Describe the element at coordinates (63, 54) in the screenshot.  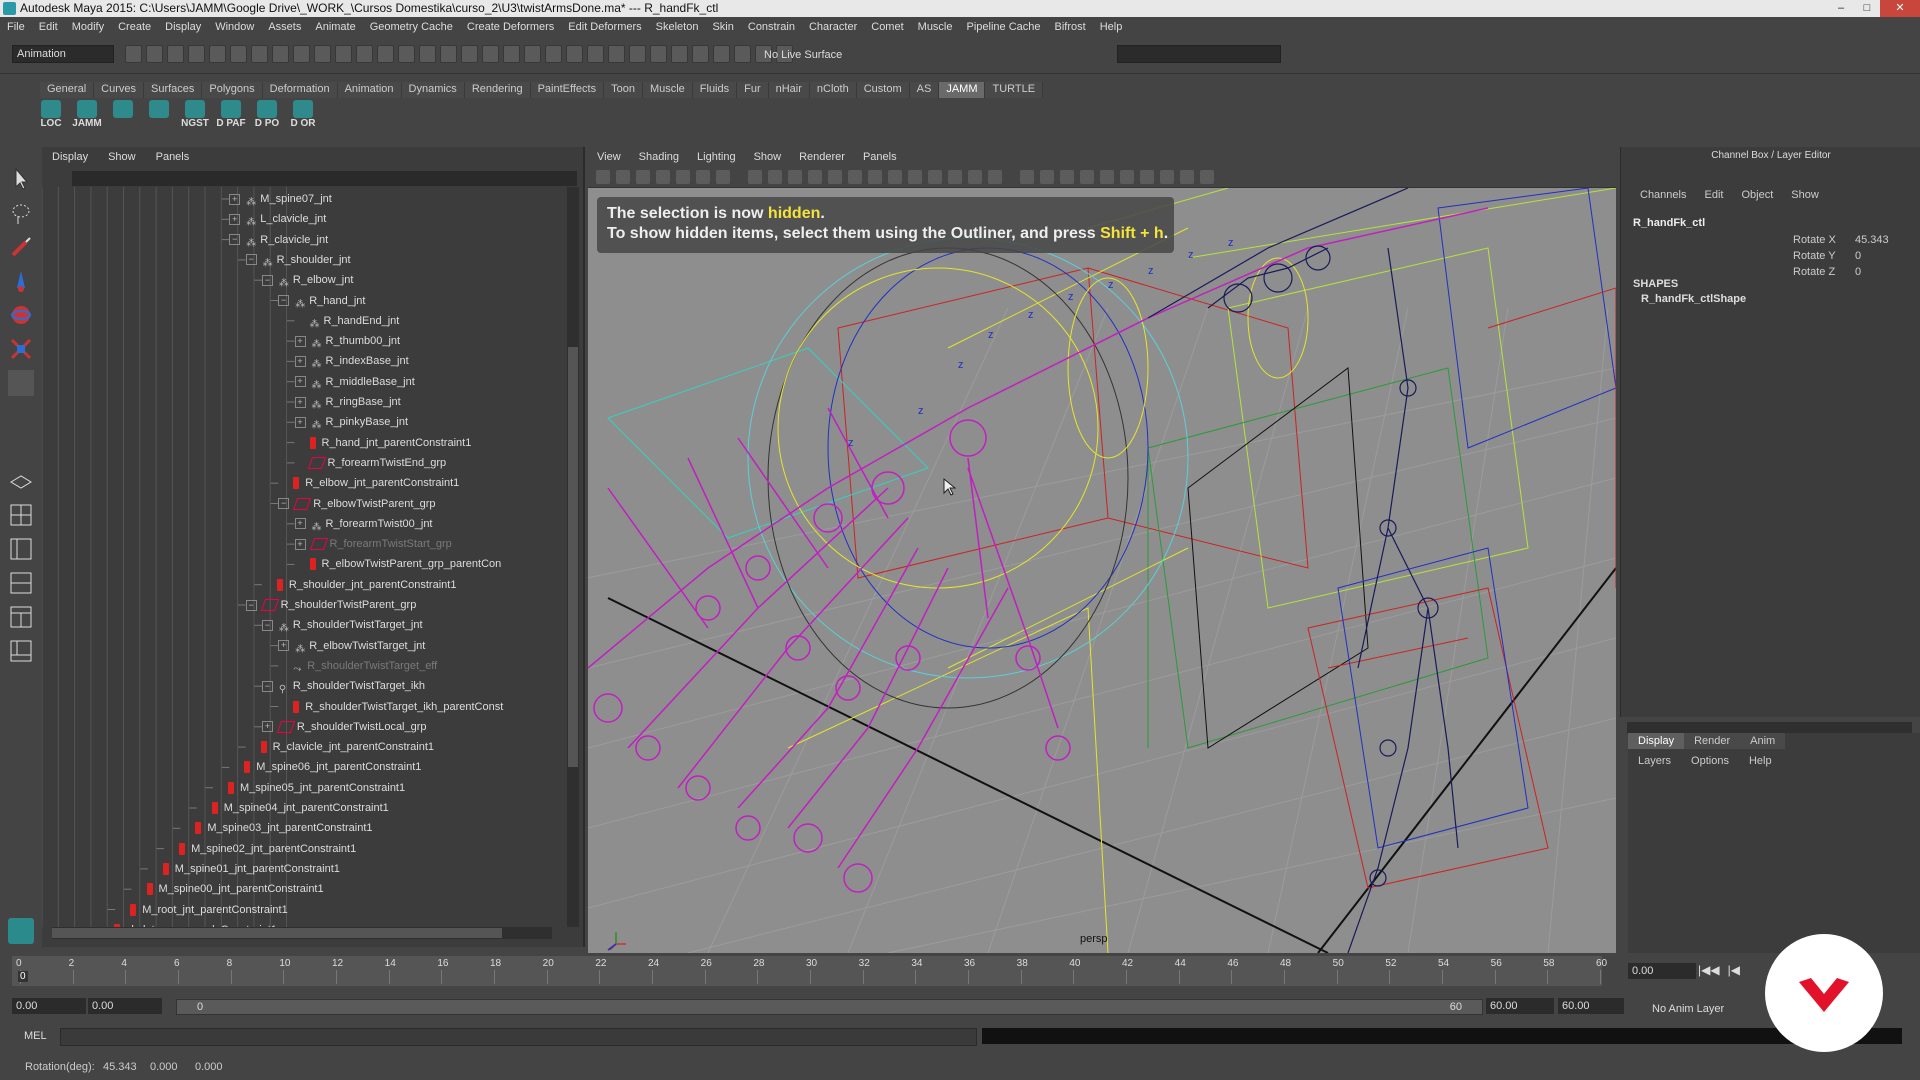
I see `mode-selector: Animation` at that location.